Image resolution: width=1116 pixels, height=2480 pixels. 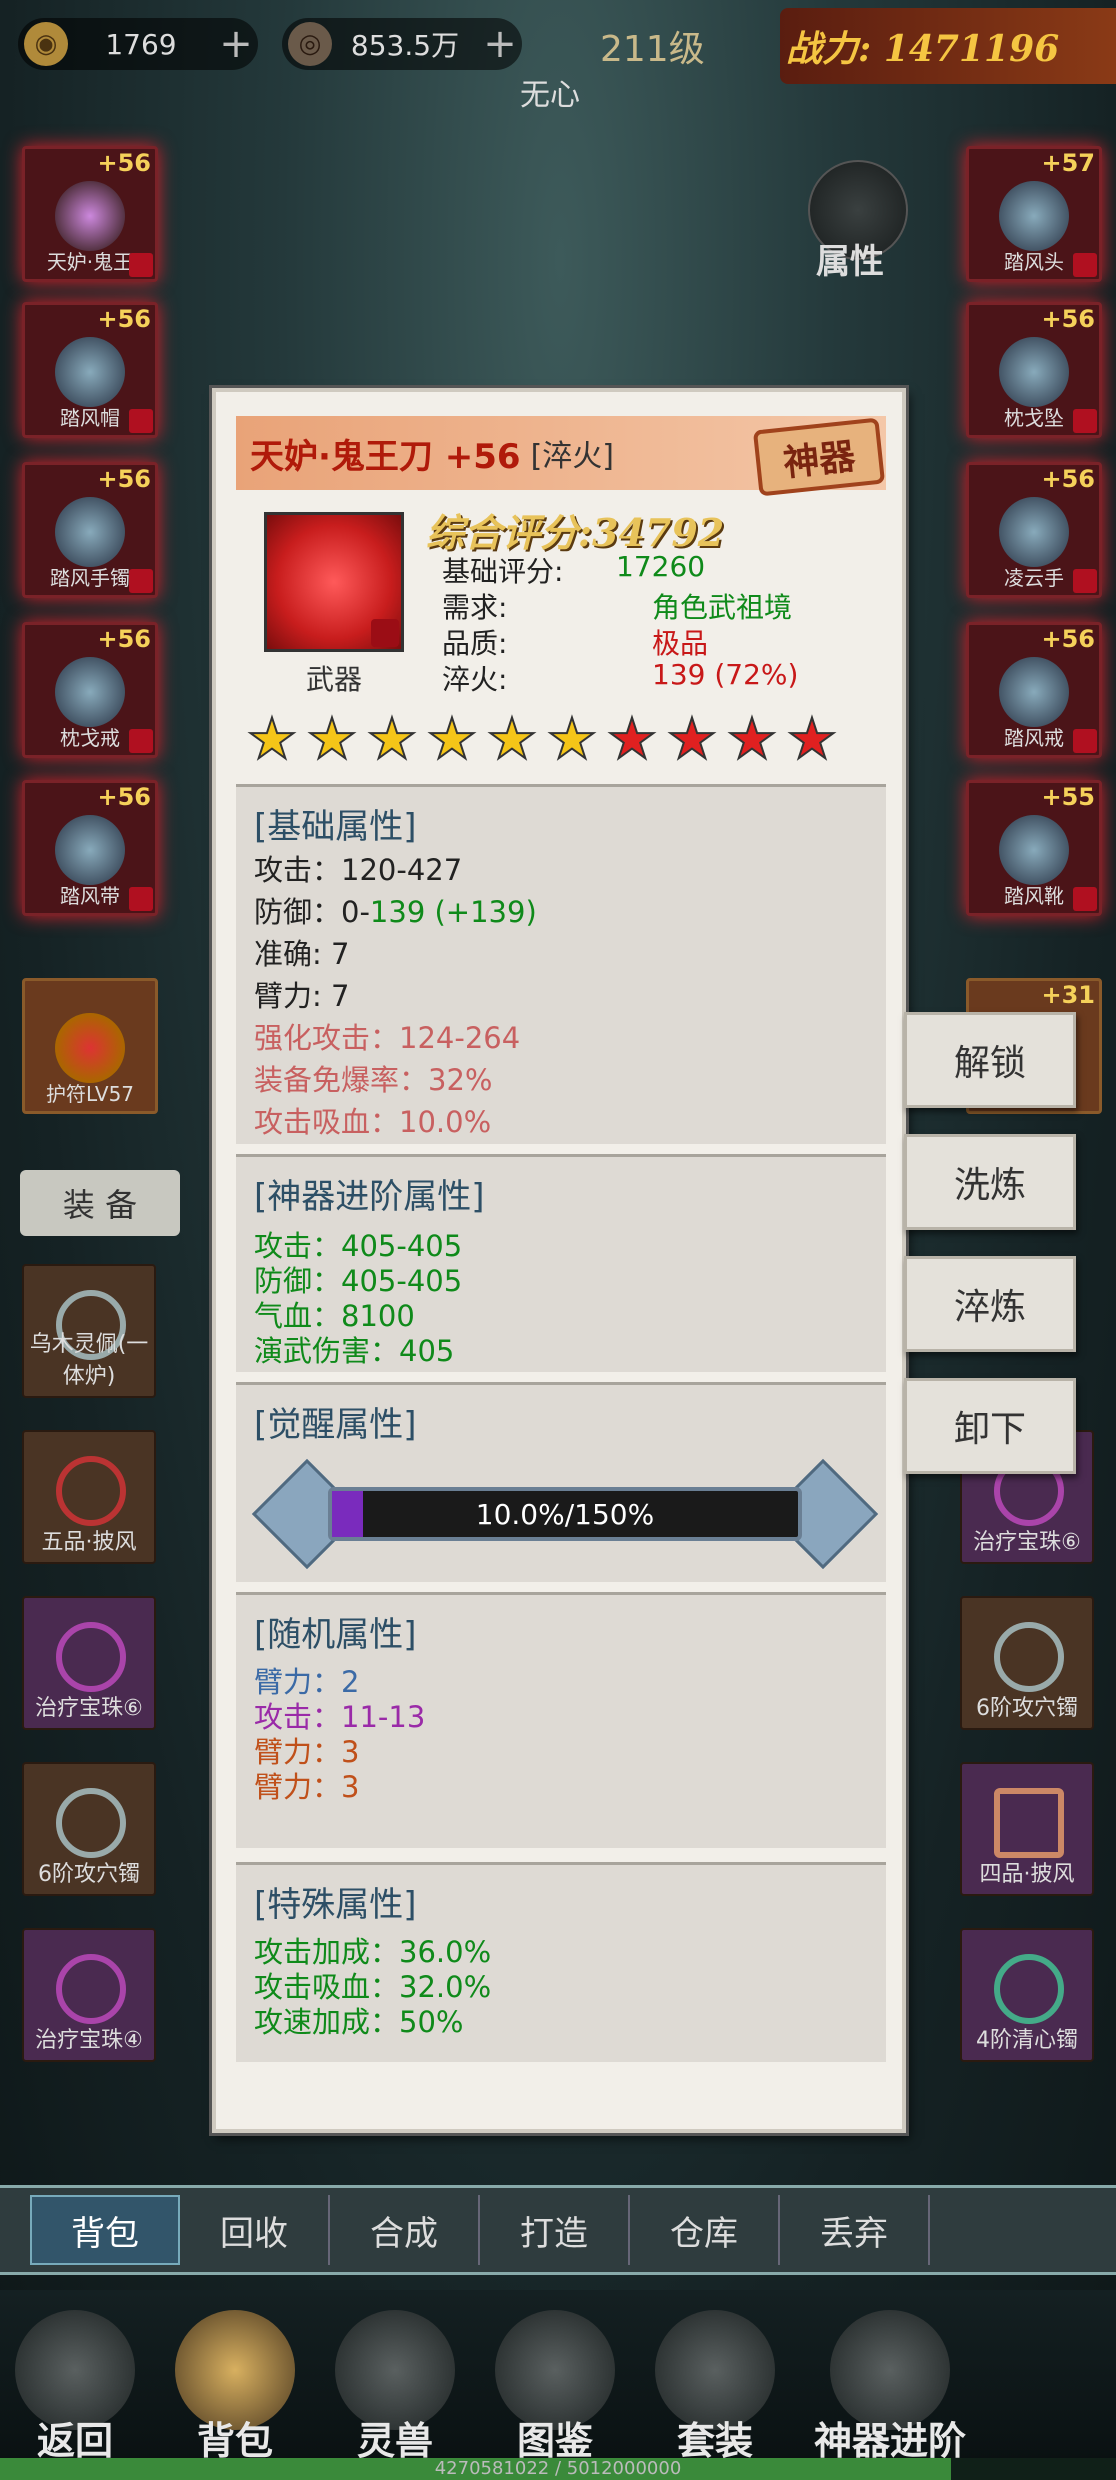 What do you see at coordinates (850, 262) in the screenshot?
I see `attribute-label: 属性` at bounding box center [850, 262].